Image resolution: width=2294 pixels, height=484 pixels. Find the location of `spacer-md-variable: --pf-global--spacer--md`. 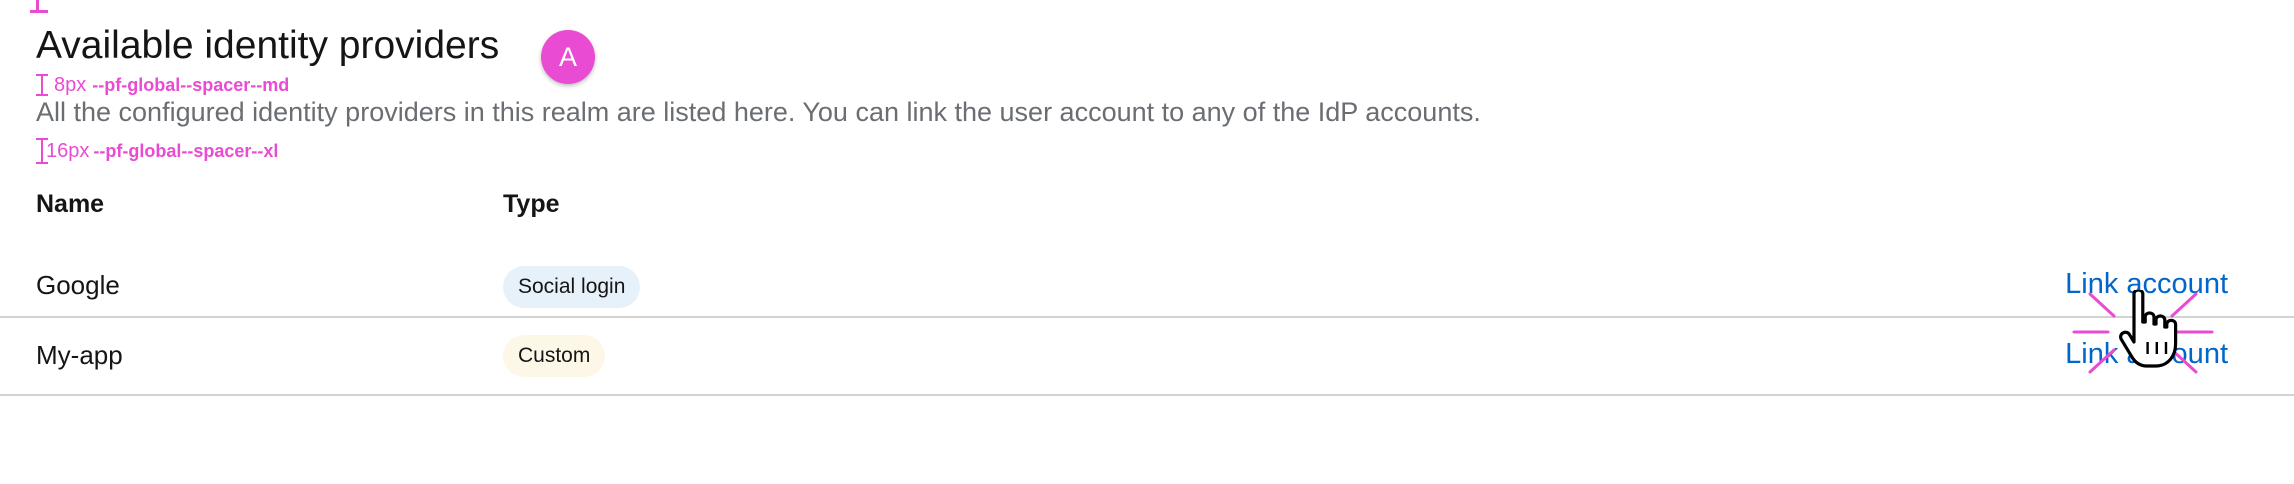

spacer-md-variable: --pf-global--spacer--md is located at coordinates (191, 84).